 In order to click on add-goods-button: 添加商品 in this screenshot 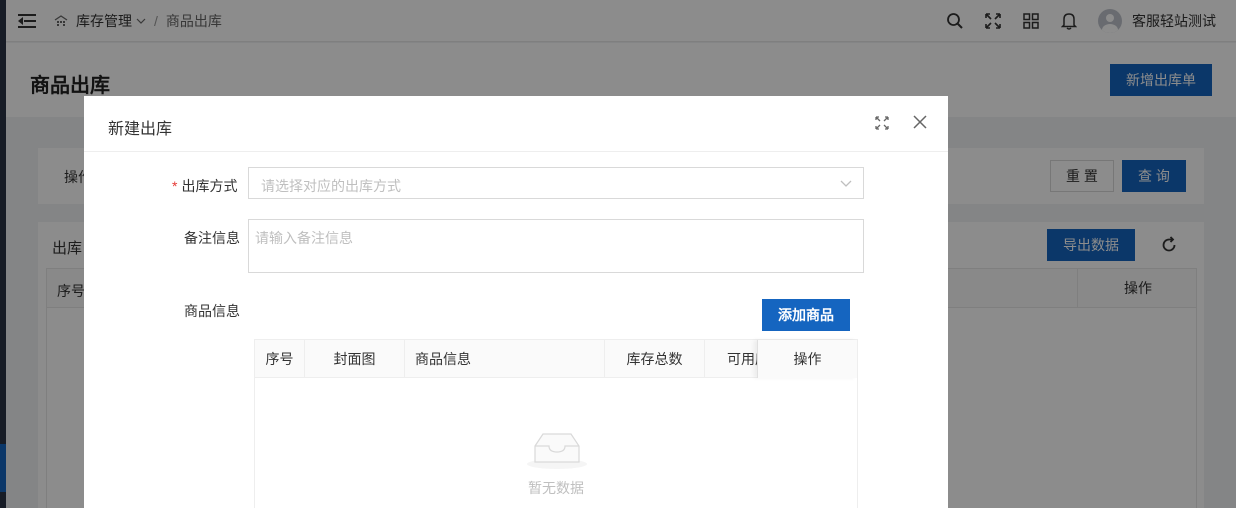, I will do `click(806, 315)`.